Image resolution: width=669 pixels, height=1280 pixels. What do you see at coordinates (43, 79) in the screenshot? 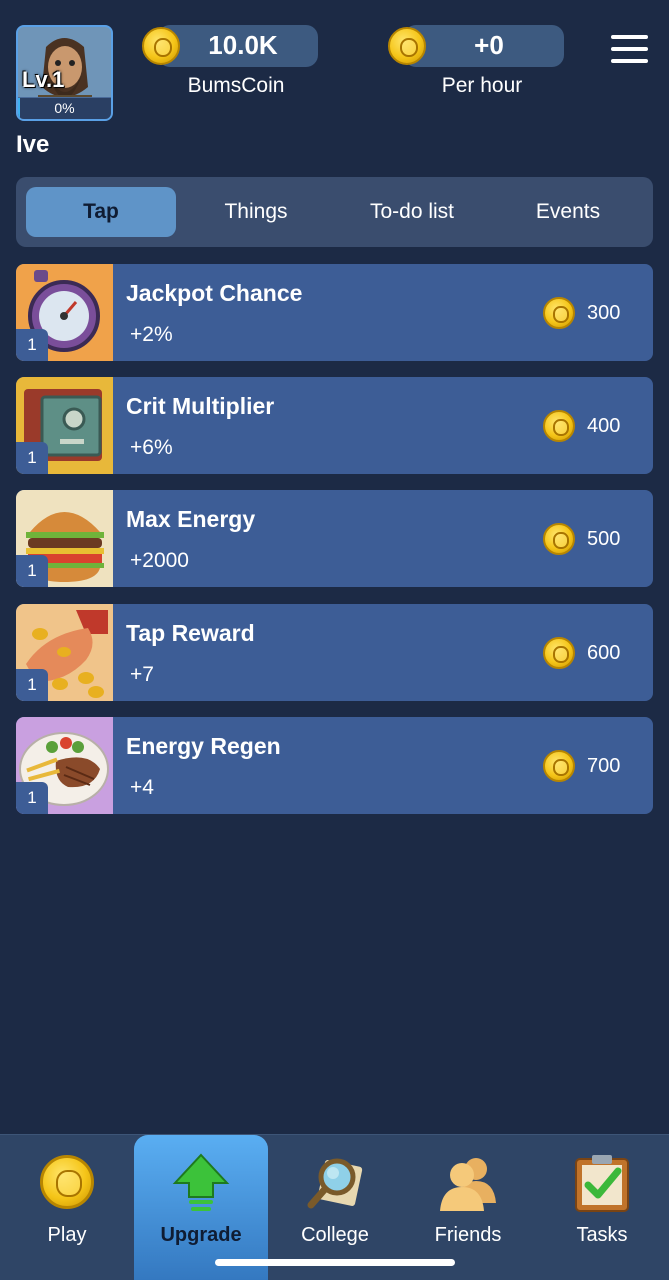
I see `player-level: Lv.1` at bounding box center [43, 79].